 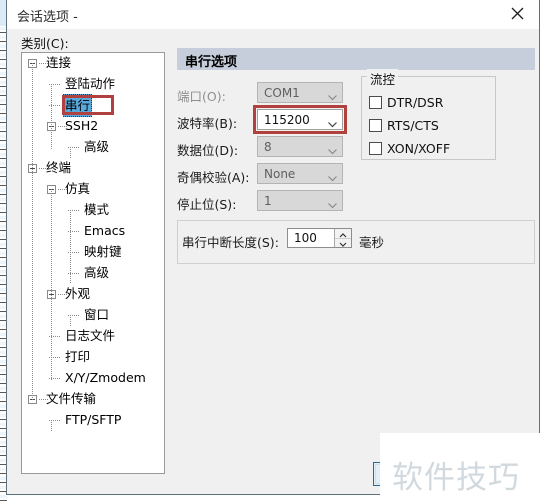 I want to click on parity-label: 奇偶校验(A):, so click(x=213, y=177).